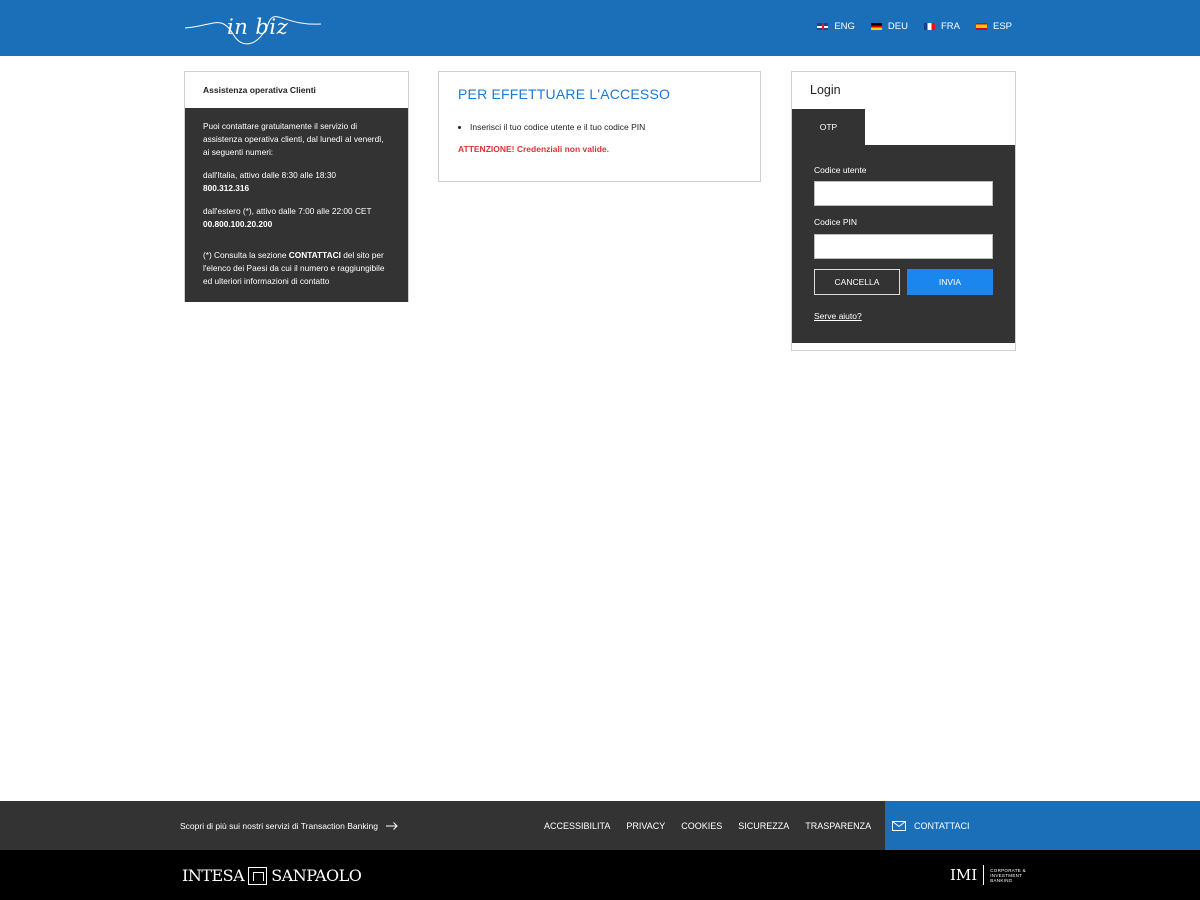 The width and height of the screenshot is (1200, 900). What do you see at coordinates (213, 875) in the screenshot?
I see `brand-left-a: INTESA` at bounding box center [213, 875].